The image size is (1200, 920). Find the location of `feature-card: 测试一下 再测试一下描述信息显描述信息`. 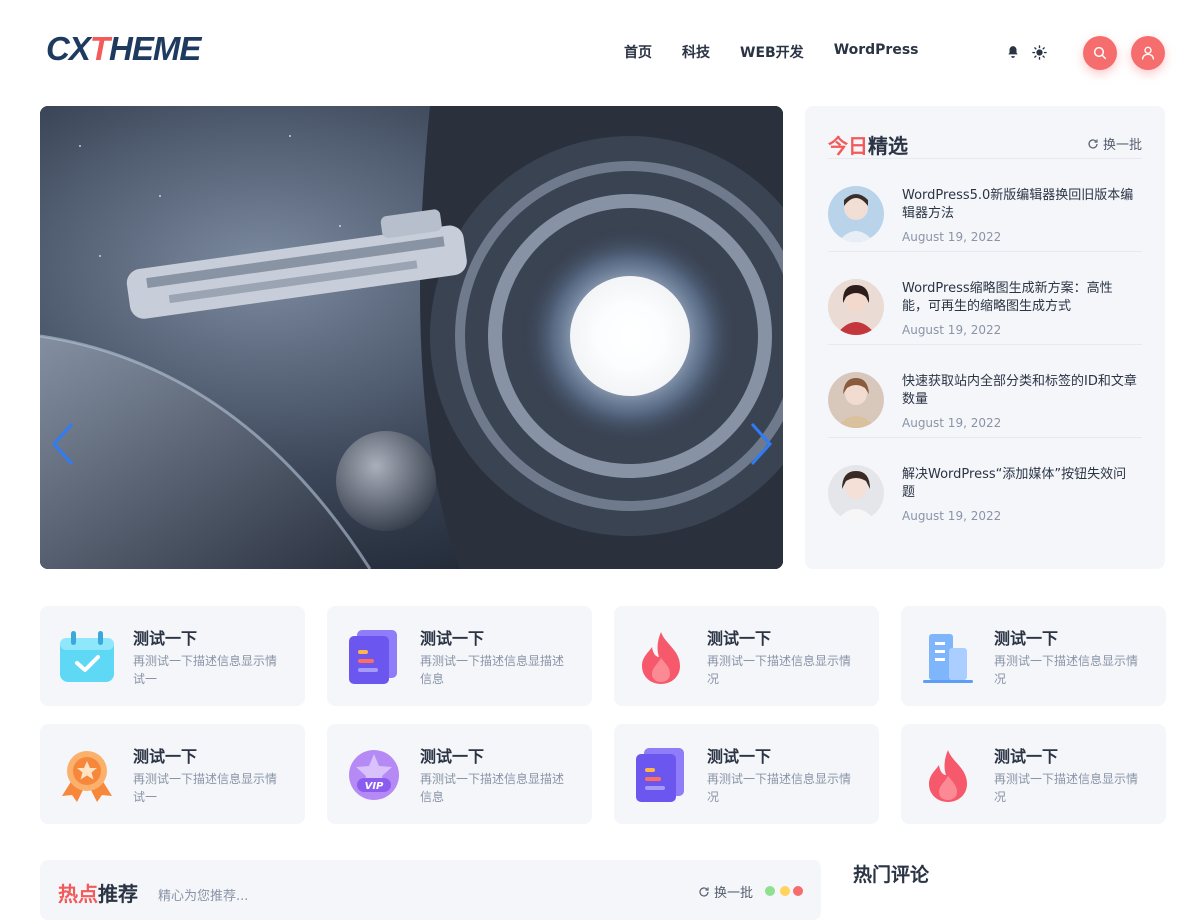

feature-card: 测试一下 再测试一下描述信息显描述信息 is located at coordinates (459, 656).